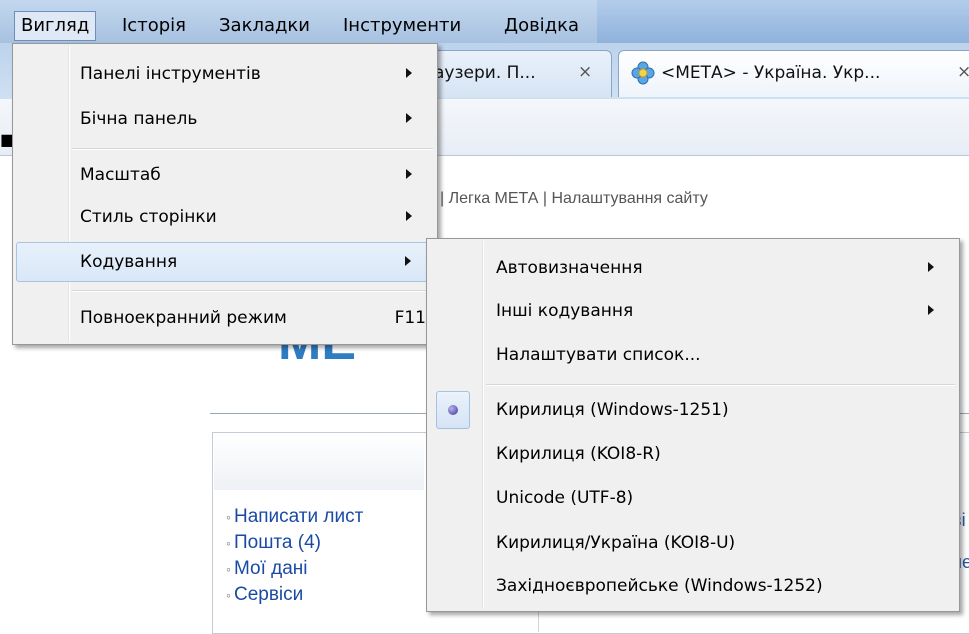 The width and height of the screenshot is (969, 634). I want to click on radio-checked, so click(453, 410).